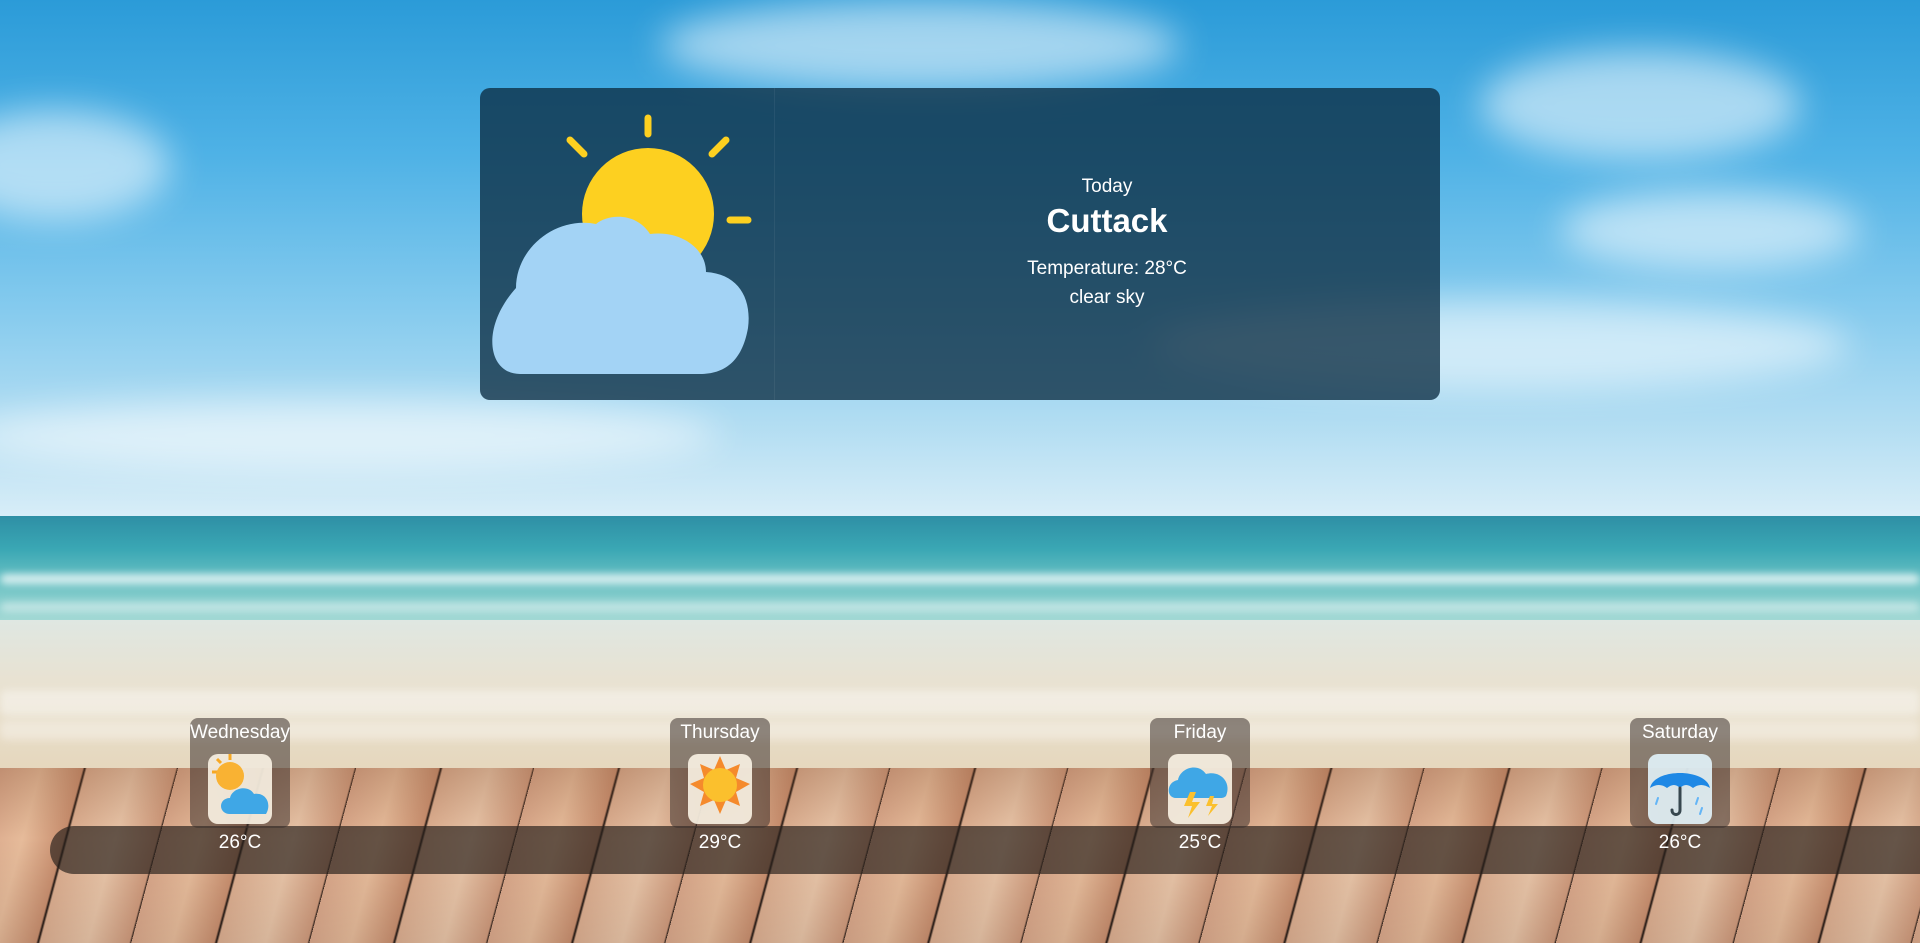 The image size is (1920, 943). What do you see at coordinates (622, 244) in the screenshot?
I see `partly-cloudy-sun-icon` at bounding box center [622, 244].